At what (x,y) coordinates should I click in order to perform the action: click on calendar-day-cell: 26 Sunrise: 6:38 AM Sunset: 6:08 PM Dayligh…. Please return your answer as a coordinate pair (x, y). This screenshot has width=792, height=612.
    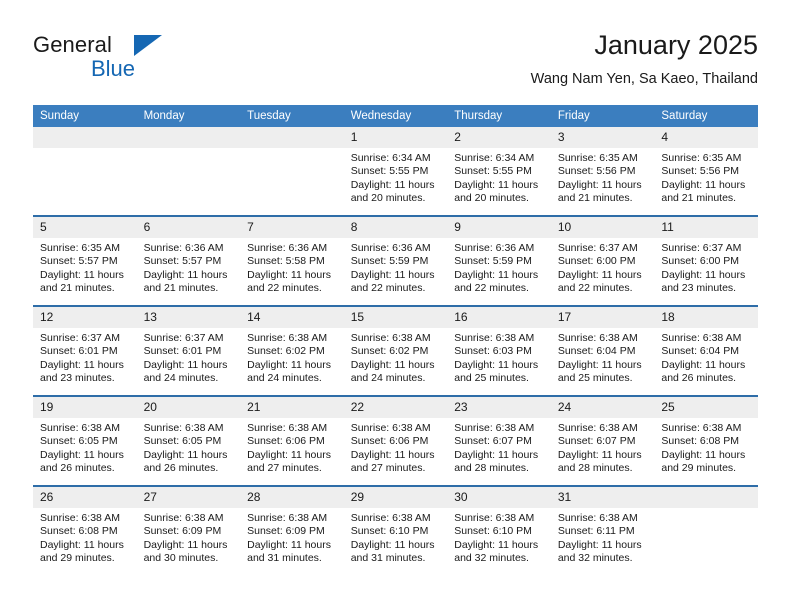
    Looking at the image, I should click on (85, 530).